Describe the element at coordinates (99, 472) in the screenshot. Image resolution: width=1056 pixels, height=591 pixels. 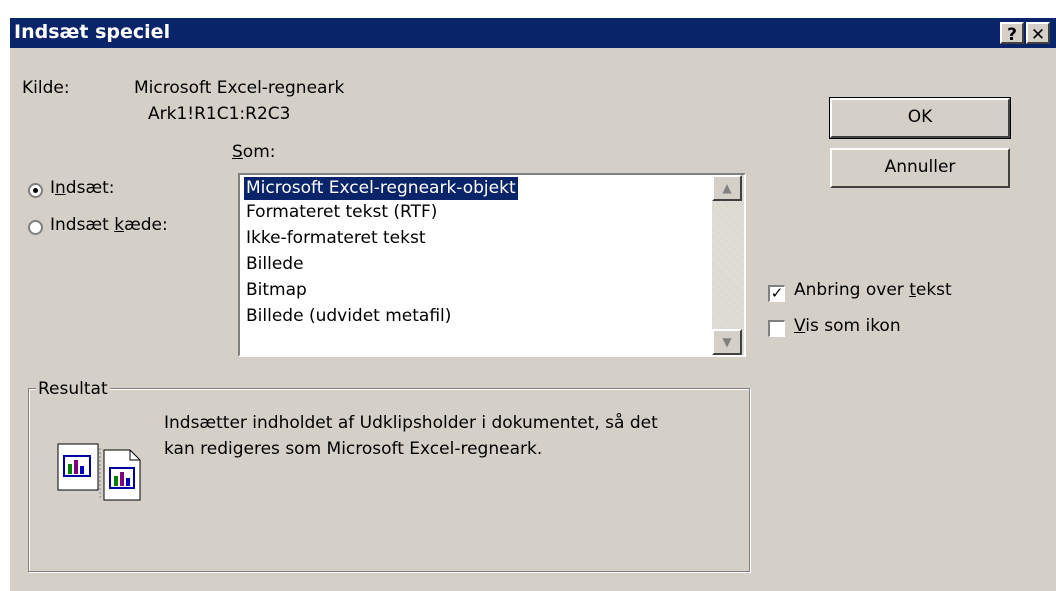
I see `paste-result-icon` at that location.